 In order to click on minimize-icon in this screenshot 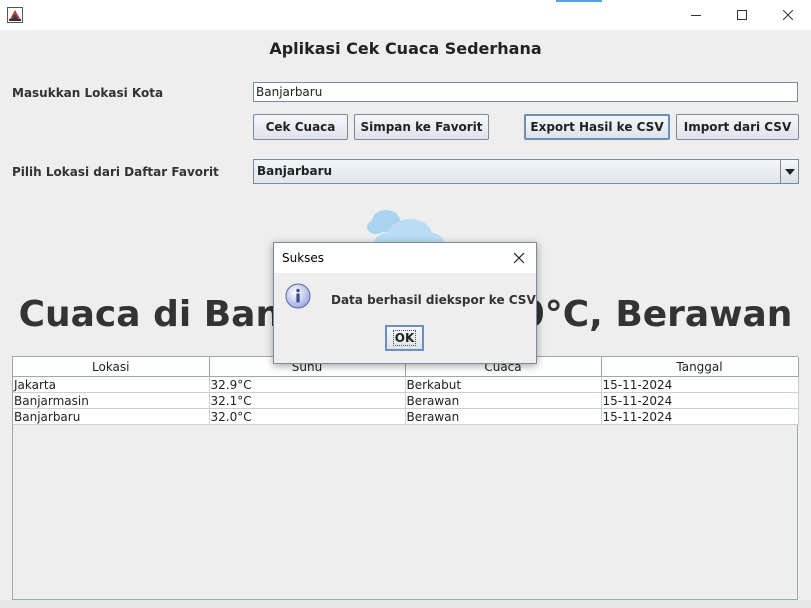, I will do `click(696, 15)`.